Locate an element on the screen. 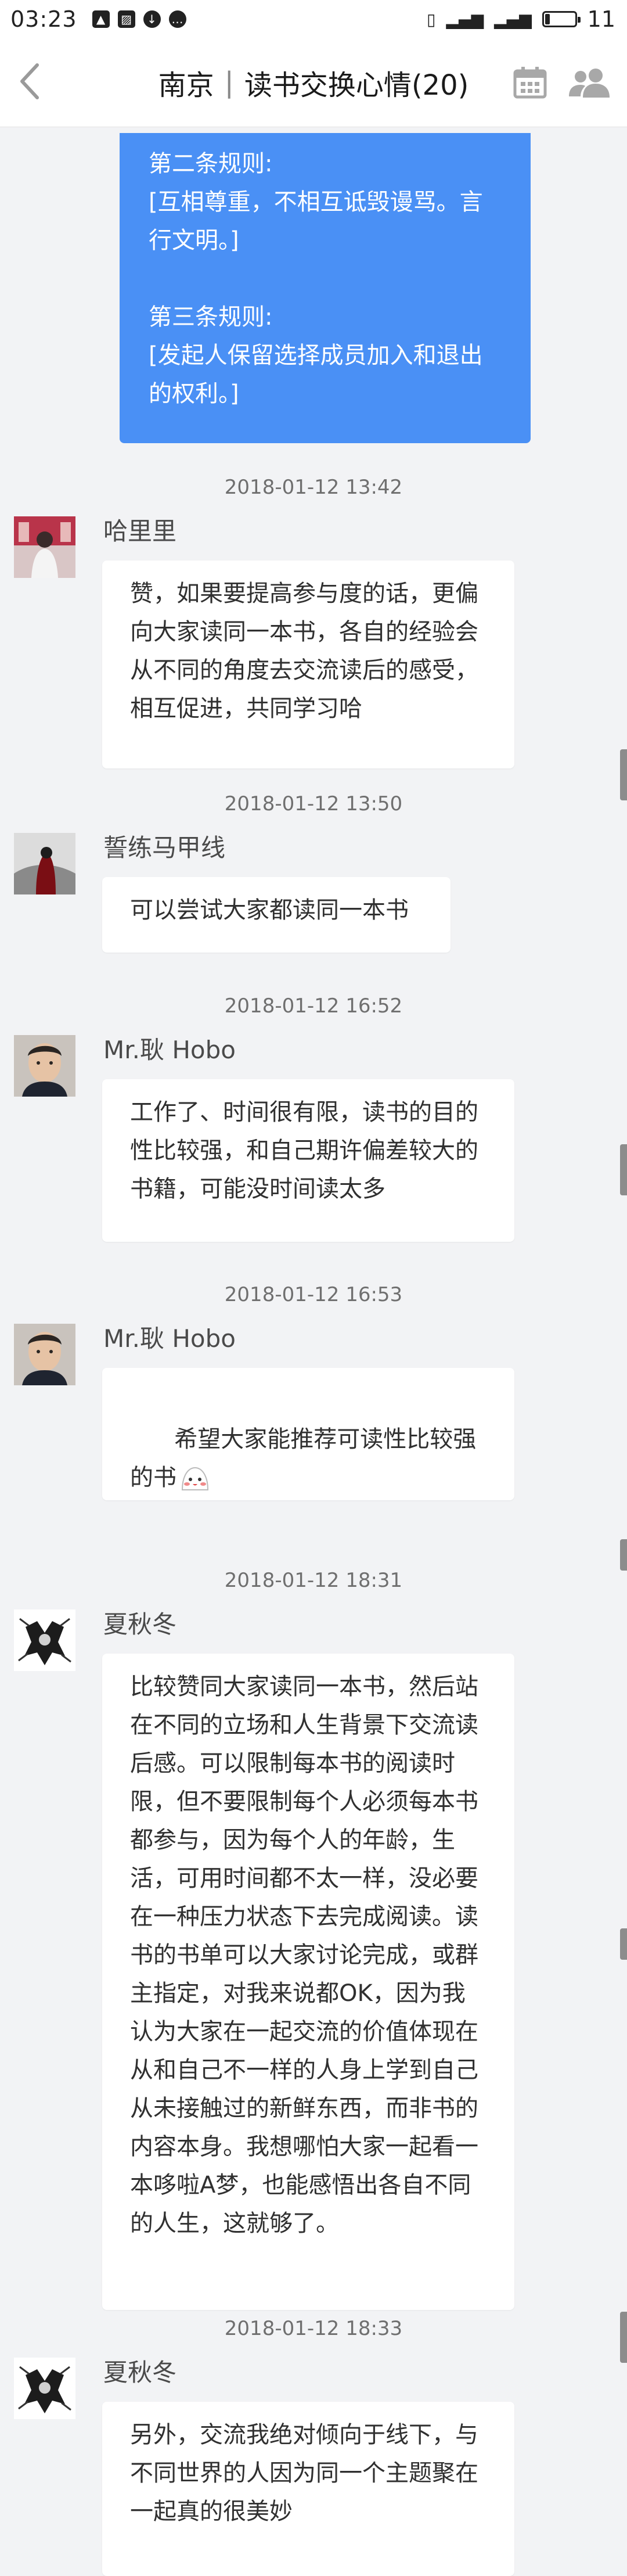 This screenshot has width=627, height=2576. sender-name: 誓练马甲线 is located at coordinates (165, 847).